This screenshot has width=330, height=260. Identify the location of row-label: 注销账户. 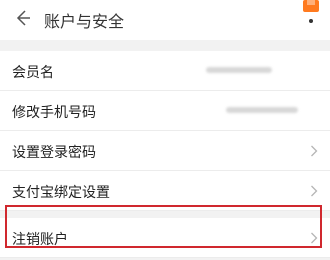
(40, 240).